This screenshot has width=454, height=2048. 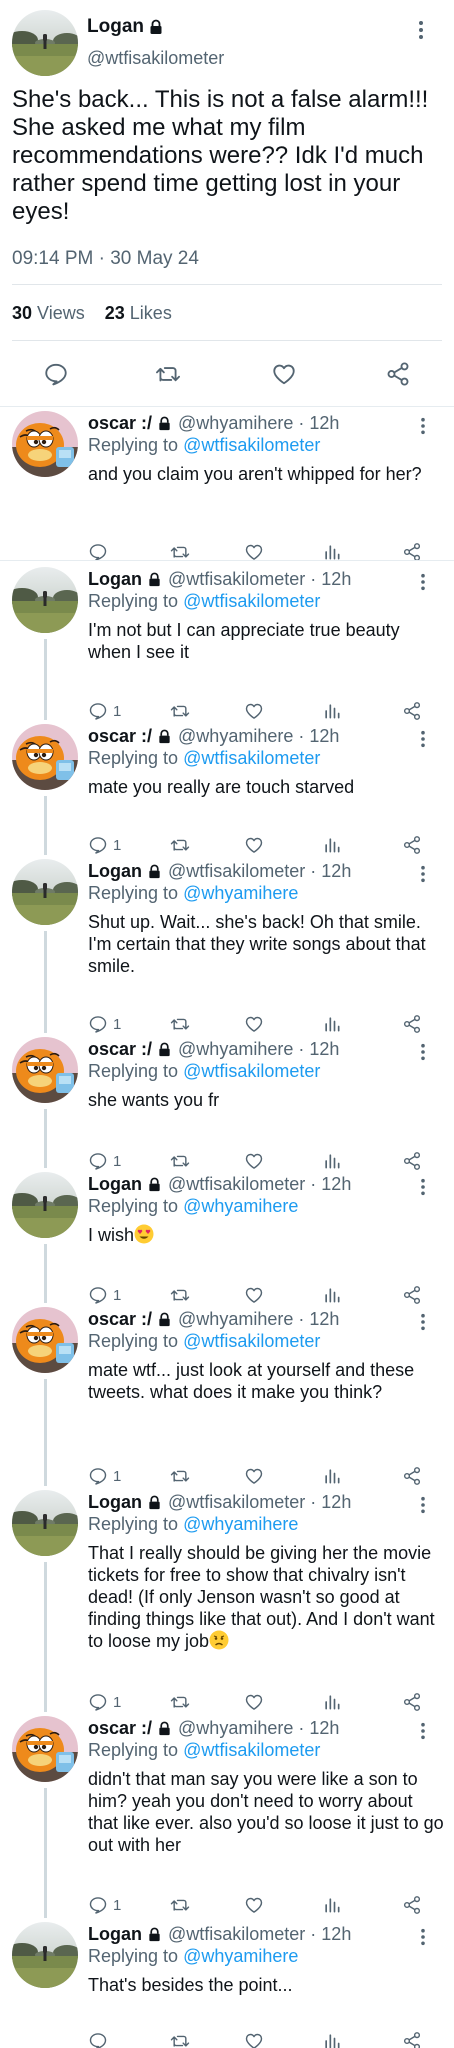 I want to click on likes-stat: 23 Likes, so click(x=138, y=313).